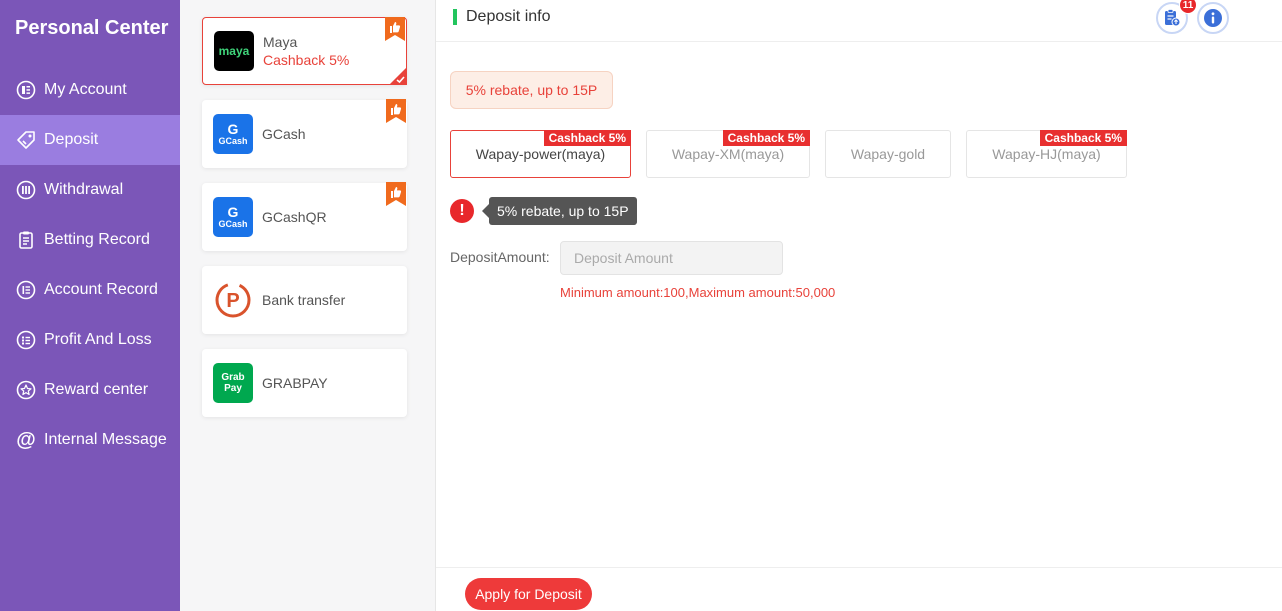 The height and width of the screenshot is (611, 1282). What do you see at coordinates (26, 340) in the screenshot?
I see `profit-loss-icon` at bounding box center [26, 340].